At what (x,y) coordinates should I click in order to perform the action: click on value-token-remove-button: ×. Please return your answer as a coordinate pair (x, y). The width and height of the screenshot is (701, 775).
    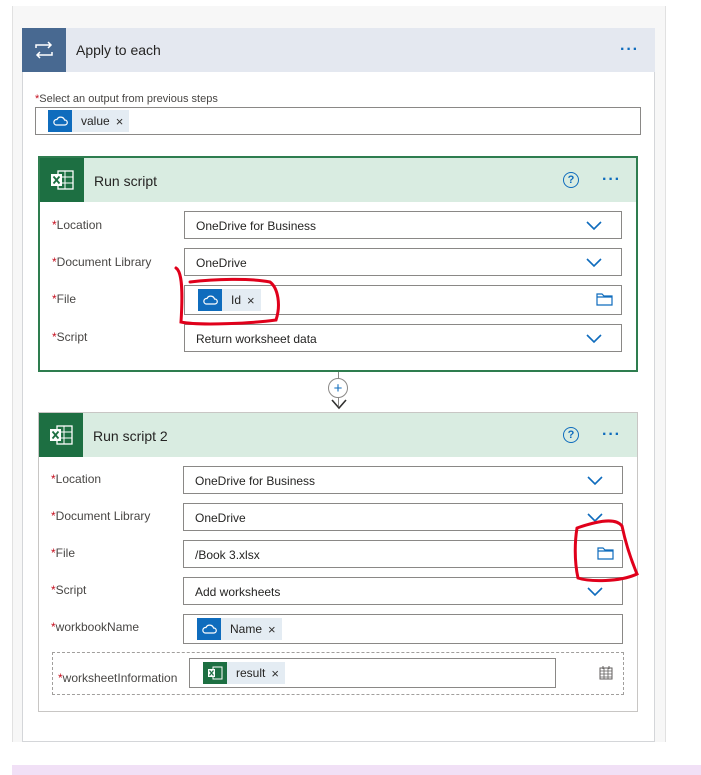
    Looking at the image, I should click on (123, 121).